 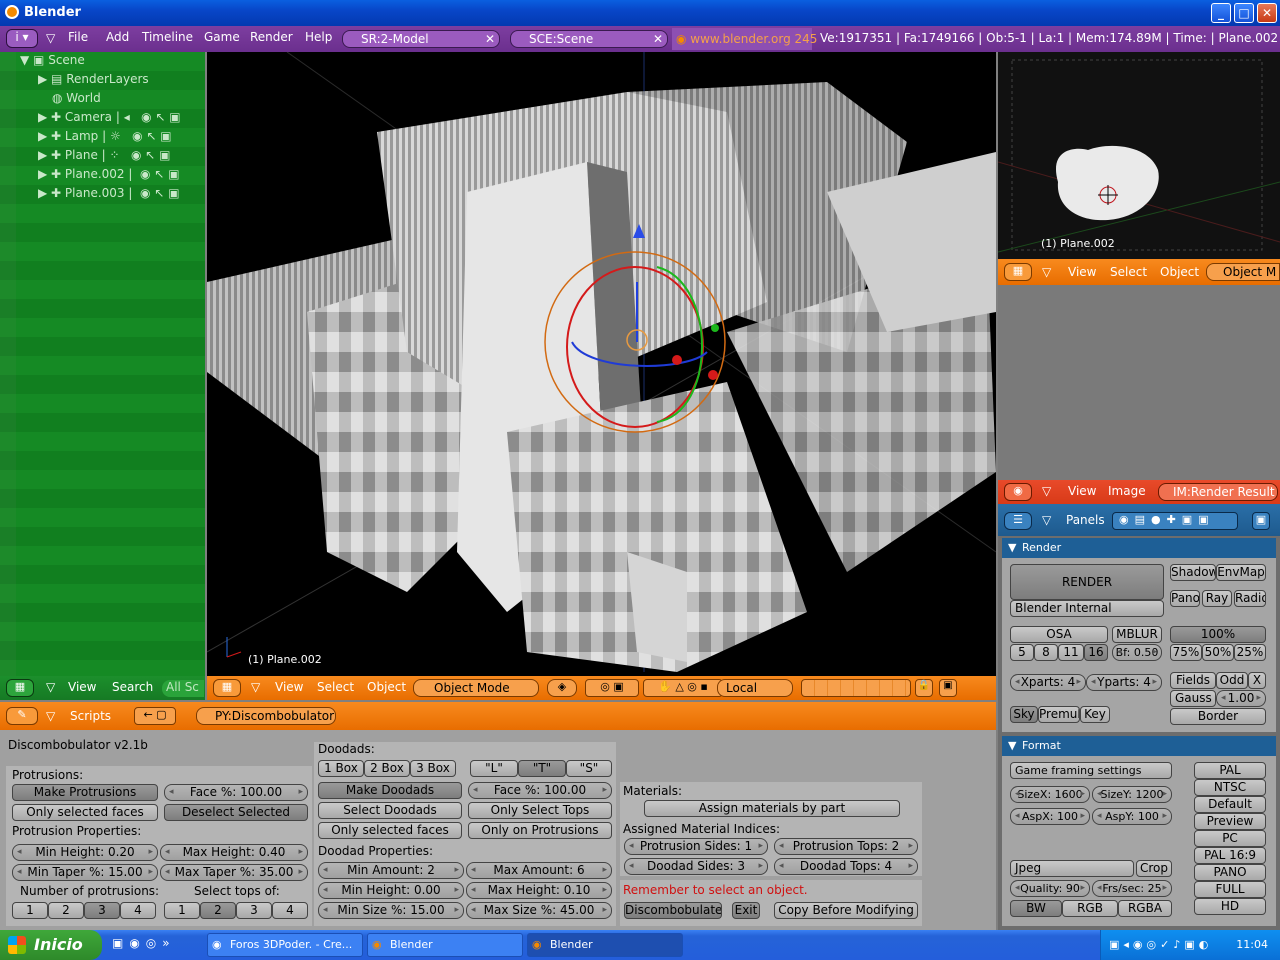 I want to click on shape-t: "T", so click(x=542, y=768).